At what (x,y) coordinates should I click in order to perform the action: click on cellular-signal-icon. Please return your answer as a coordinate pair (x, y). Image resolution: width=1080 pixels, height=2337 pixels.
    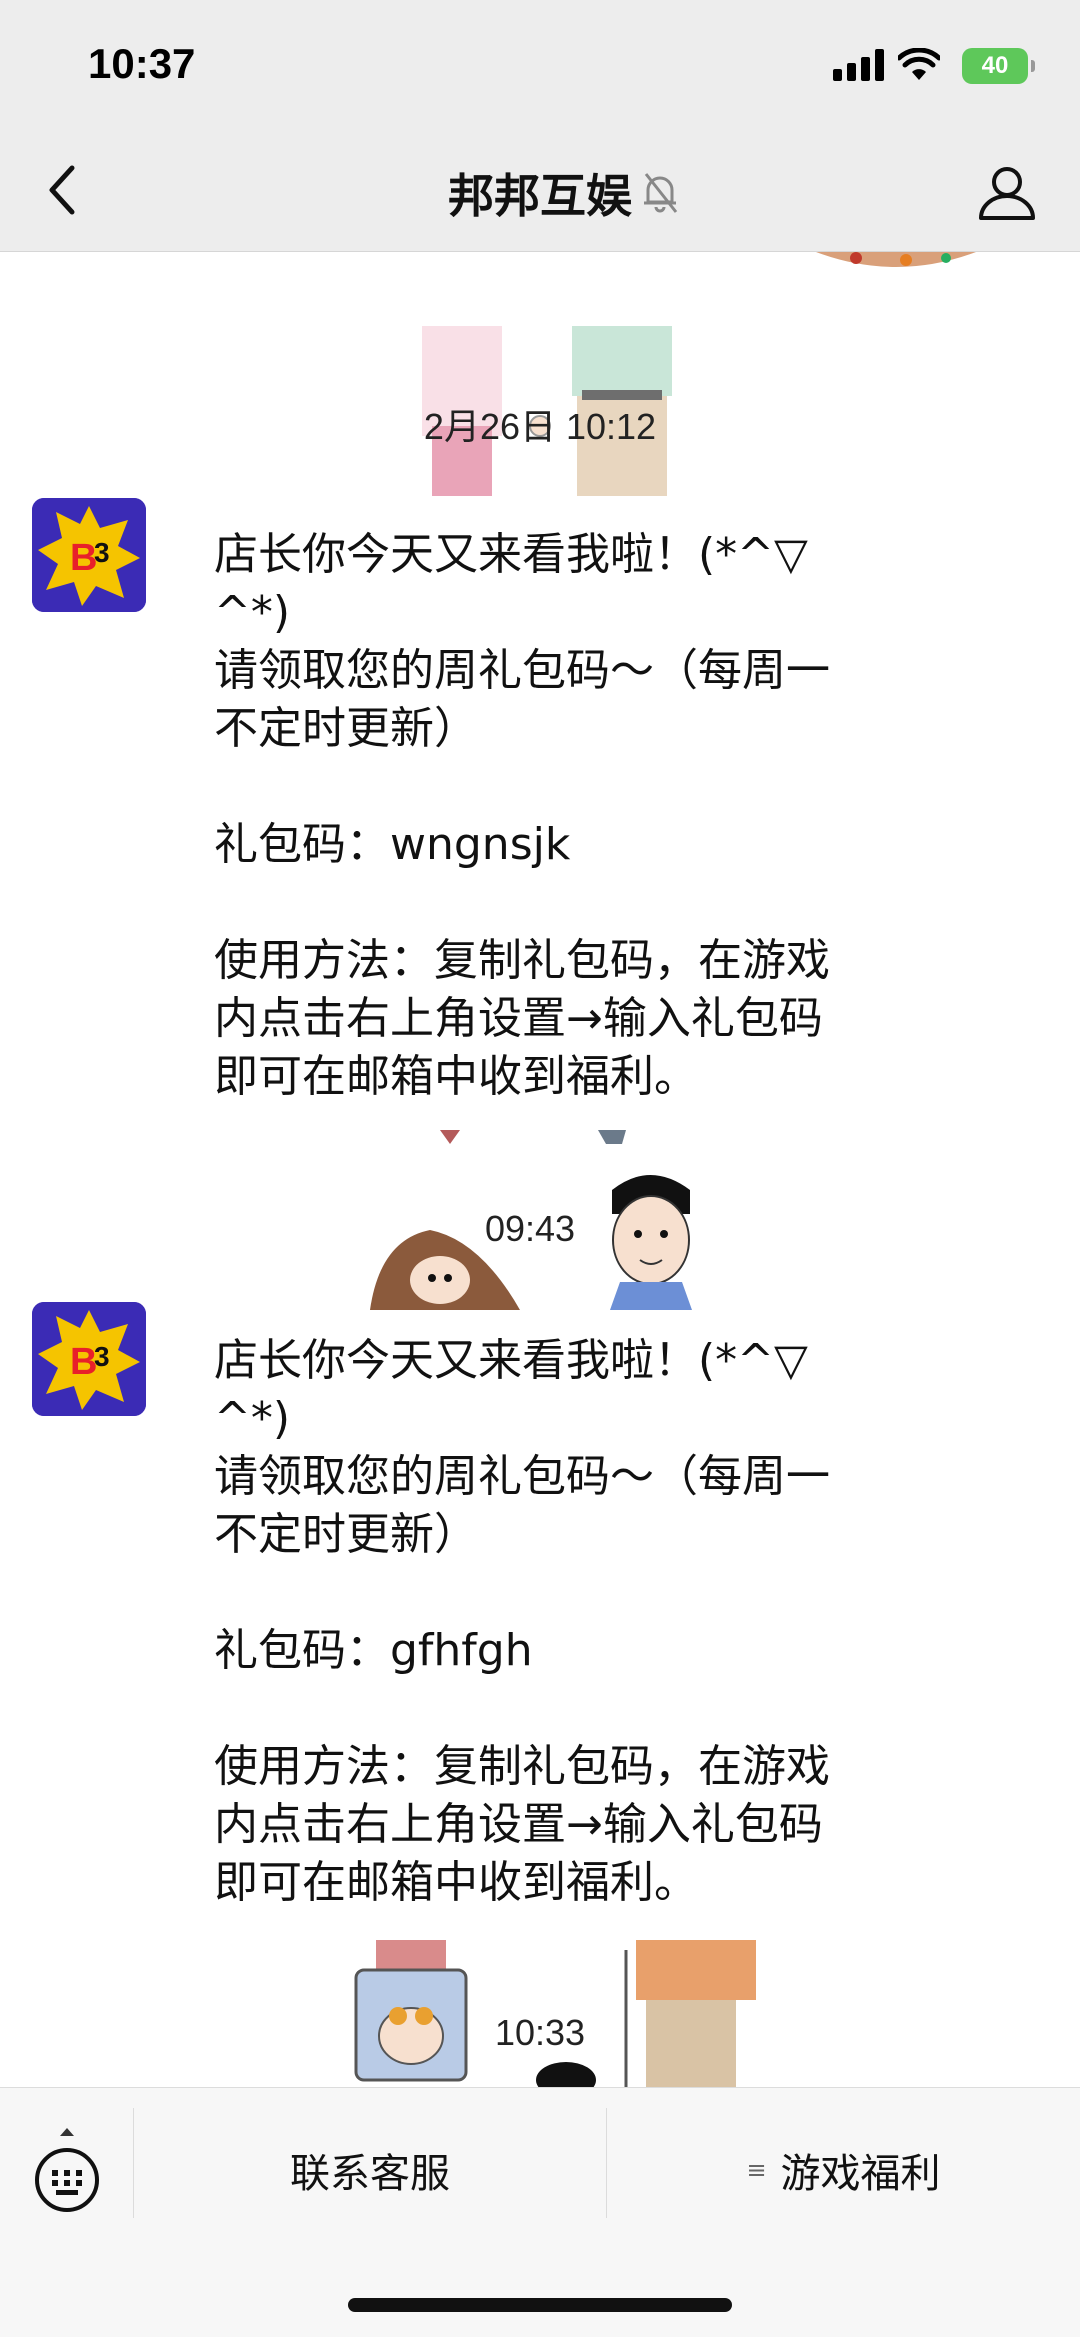
    Looking at the image, I should click on (858, 65).